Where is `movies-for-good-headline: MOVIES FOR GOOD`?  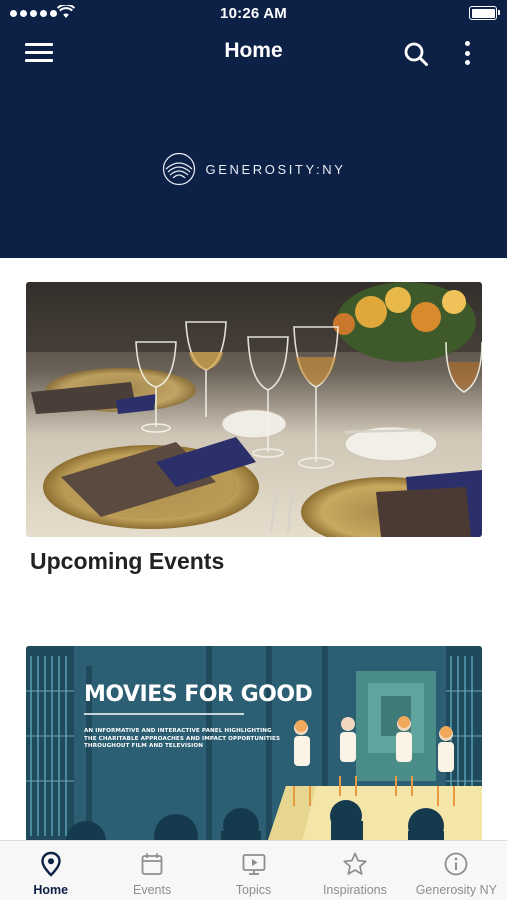
movies-for-good-headline: MOVIES FOR GOOD is located at coordinates (198, 694).